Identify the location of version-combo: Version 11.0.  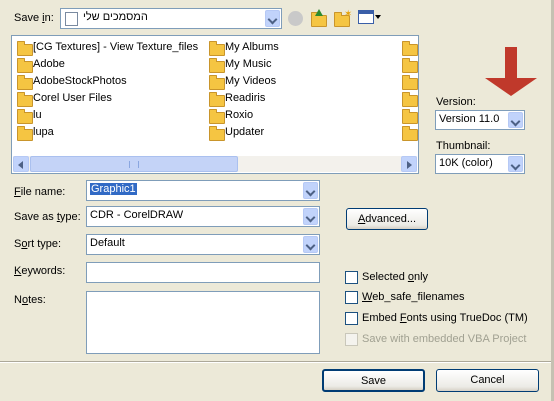
(480, 120).